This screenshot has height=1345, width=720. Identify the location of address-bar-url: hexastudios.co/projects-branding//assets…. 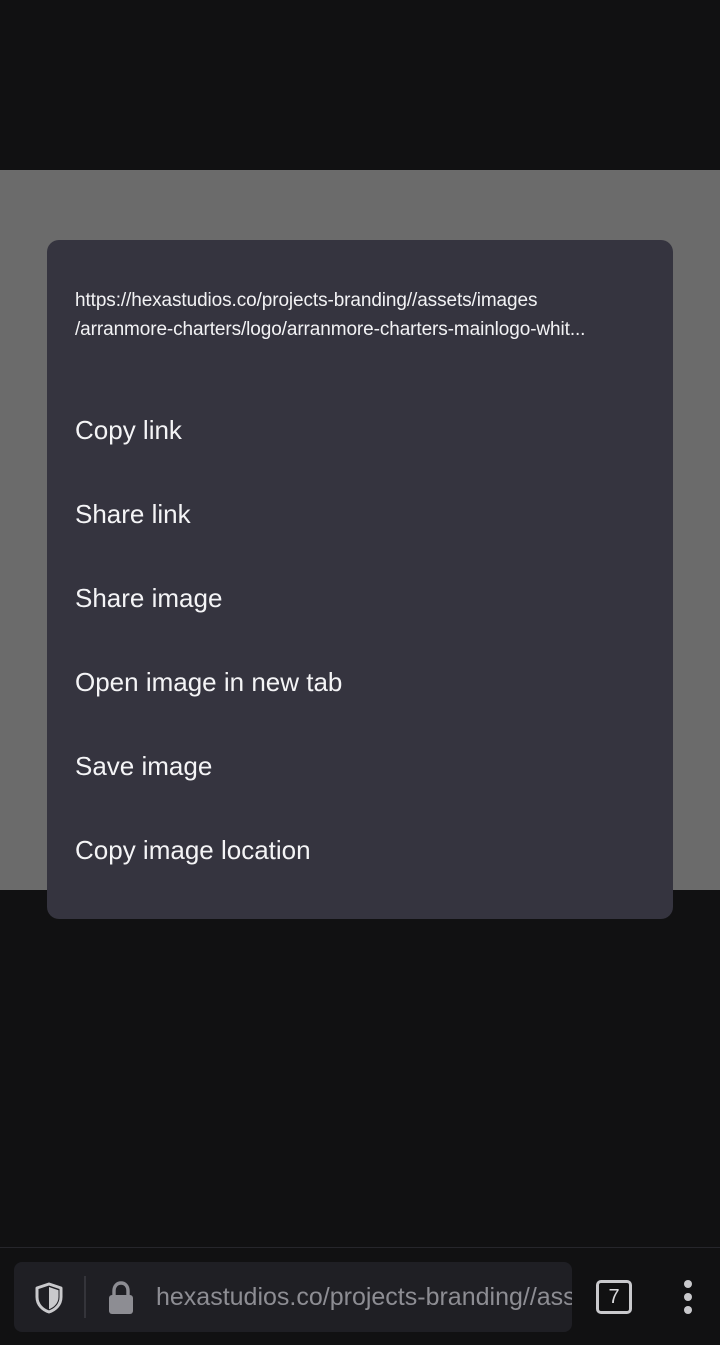
(364, 1297).